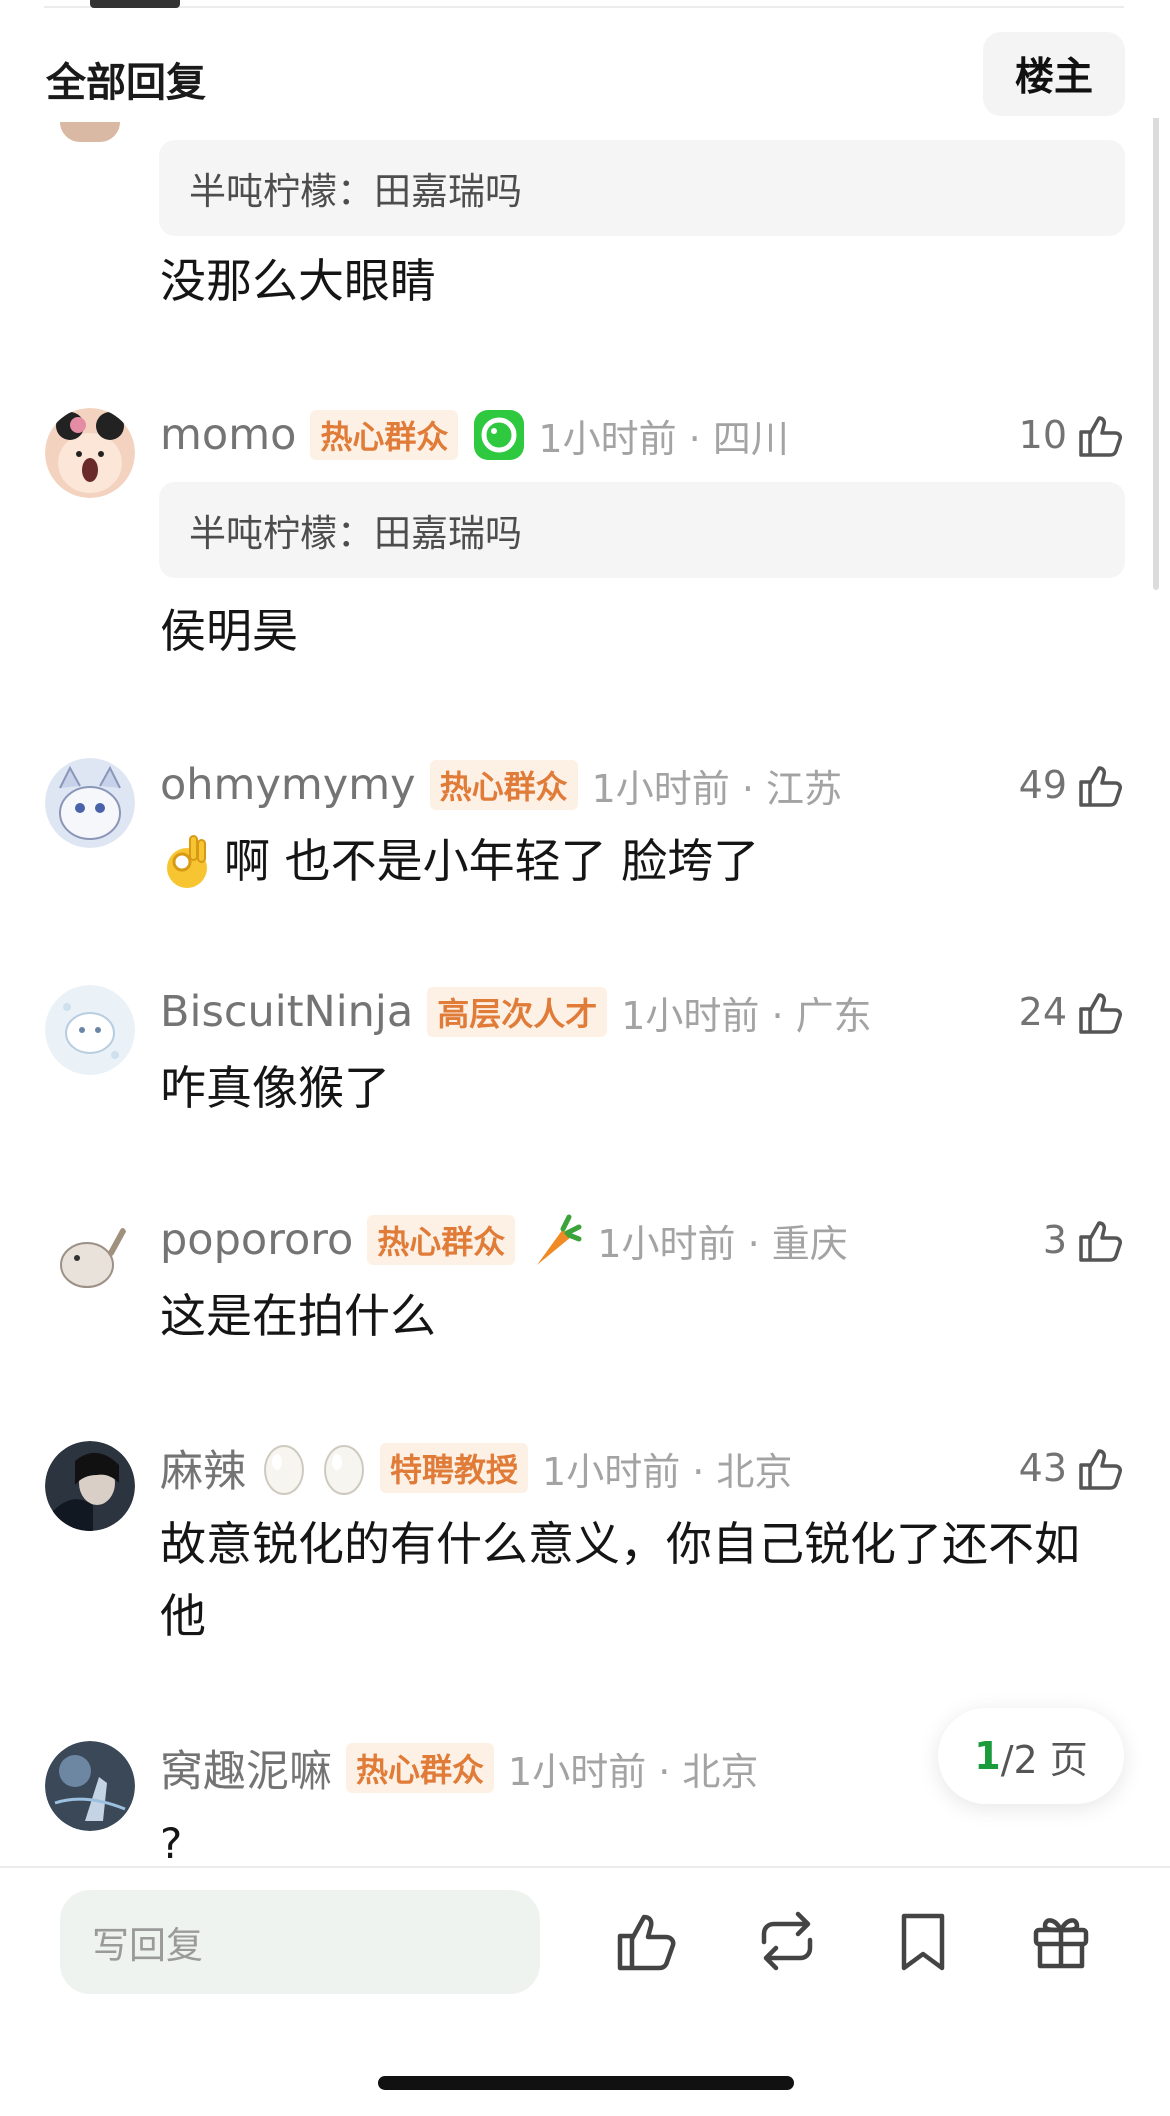 This screenshot has width=1170, height=2116. What do you see at coordinates (1042, 785) in the screenshot?
I see `like-count: 49` at bounding box center [1042, 785].